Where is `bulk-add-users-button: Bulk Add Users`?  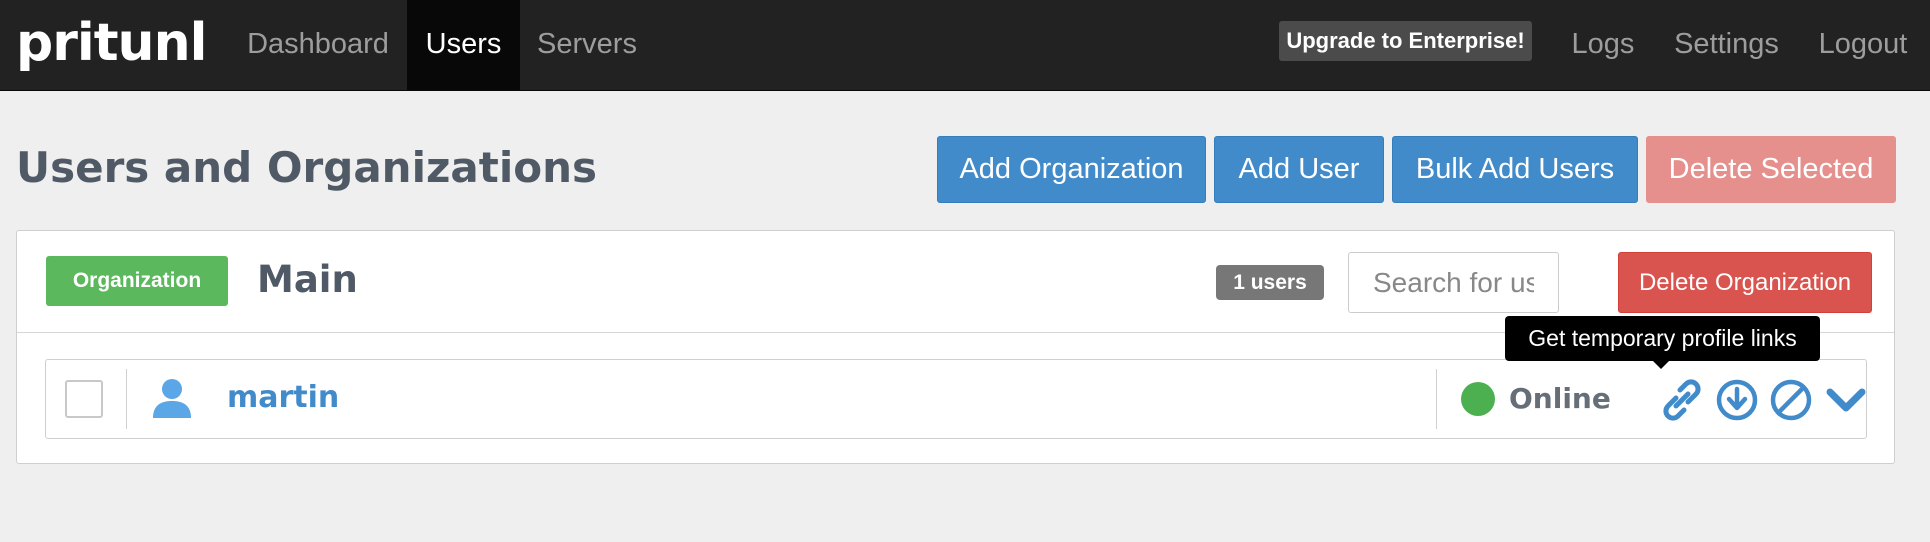 bulk-add-users-button: Bulk Add Users is located at coordinates (1515, 169).